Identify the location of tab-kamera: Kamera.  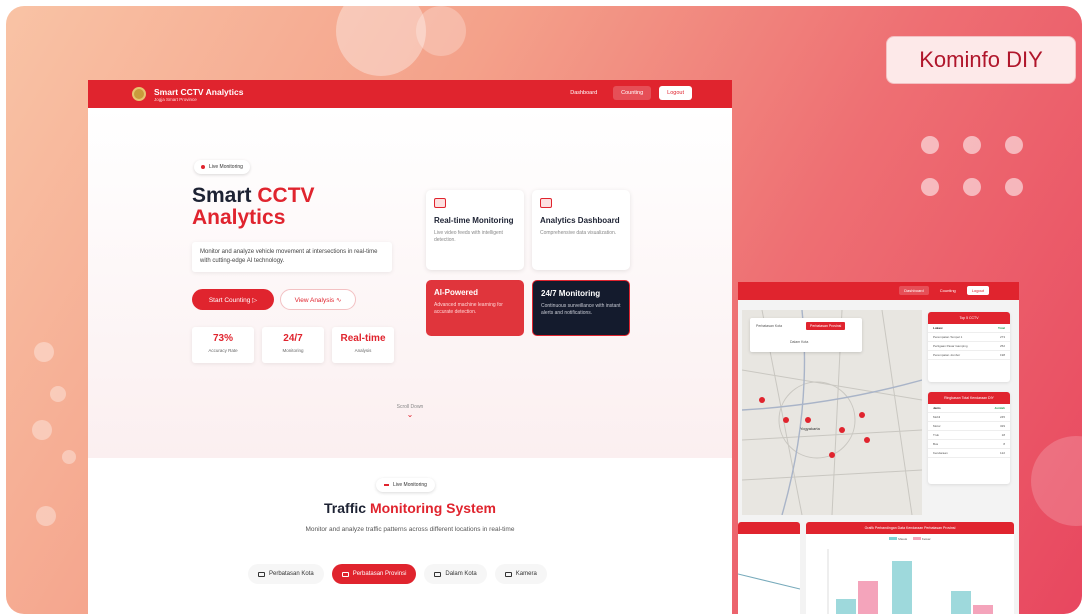
(520, 574).